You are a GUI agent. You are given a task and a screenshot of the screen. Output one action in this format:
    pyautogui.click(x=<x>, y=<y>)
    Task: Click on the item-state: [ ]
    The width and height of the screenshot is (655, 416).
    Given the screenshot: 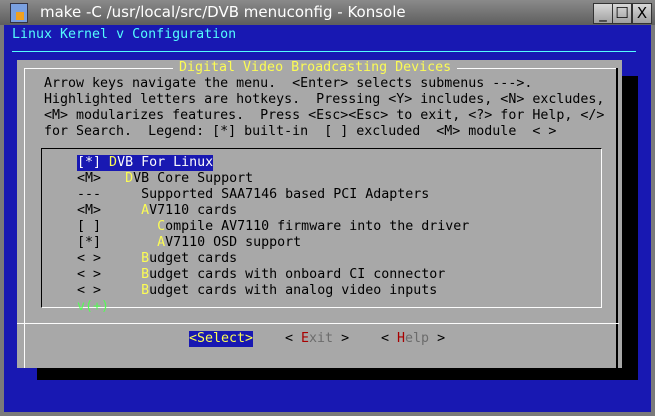 What is the action you would take?
    pyautogui.click(x=89, y=226)
    